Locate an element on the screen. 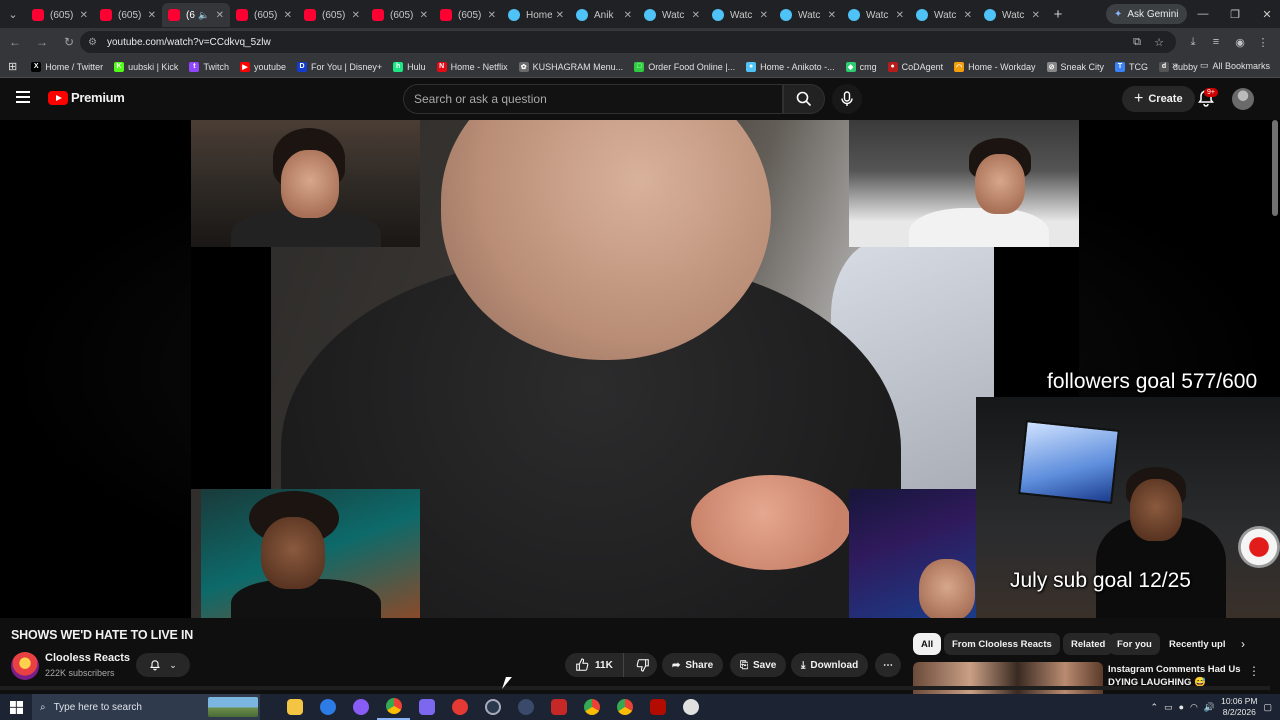  channel-name: Clooless Reacts is located at coordinates (87, 658).